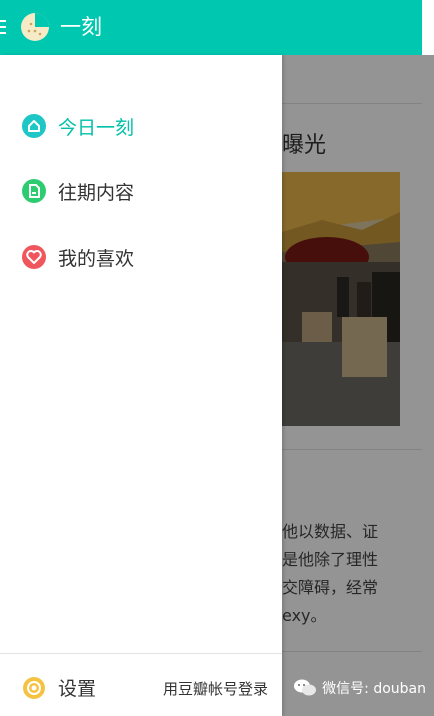 This screenshot has height=716, width=434. What do you see at coordinates (35, 27) in the screenshot?
I see `app-logo-icon` at bounding box center [35, 27].